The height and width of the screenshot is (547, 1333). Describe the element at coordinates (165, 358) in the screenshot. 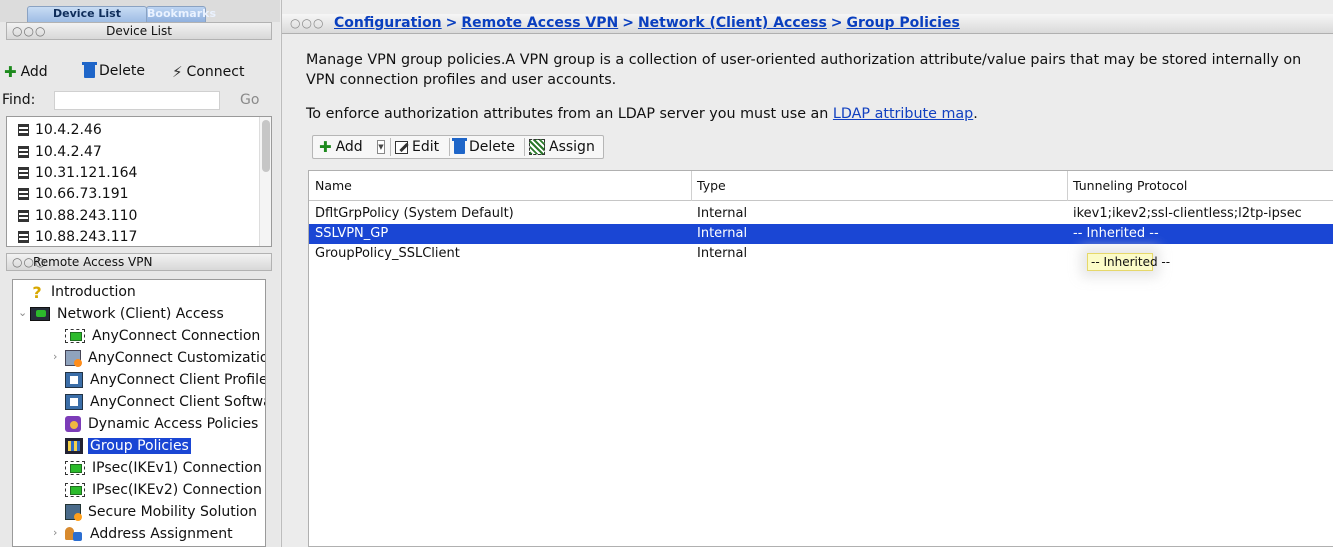

I see `nav-item-anyconnect-customization: AnyConnect Customizatior` at that location.